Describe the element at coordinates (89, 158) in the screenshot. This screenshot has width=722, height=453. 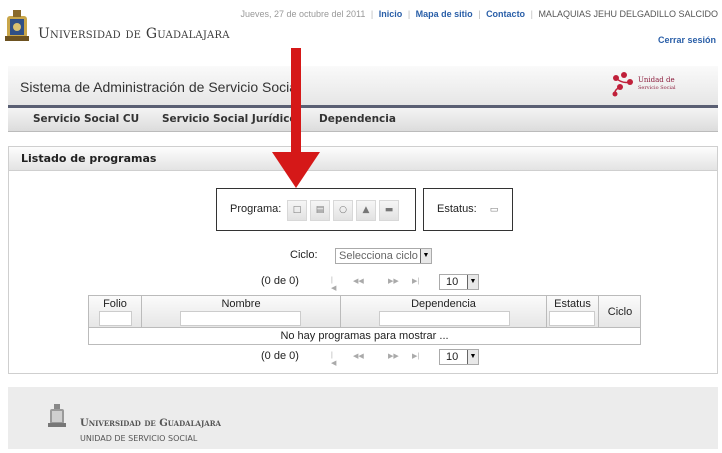
I see `panel-title: Listado de programas` at that location.